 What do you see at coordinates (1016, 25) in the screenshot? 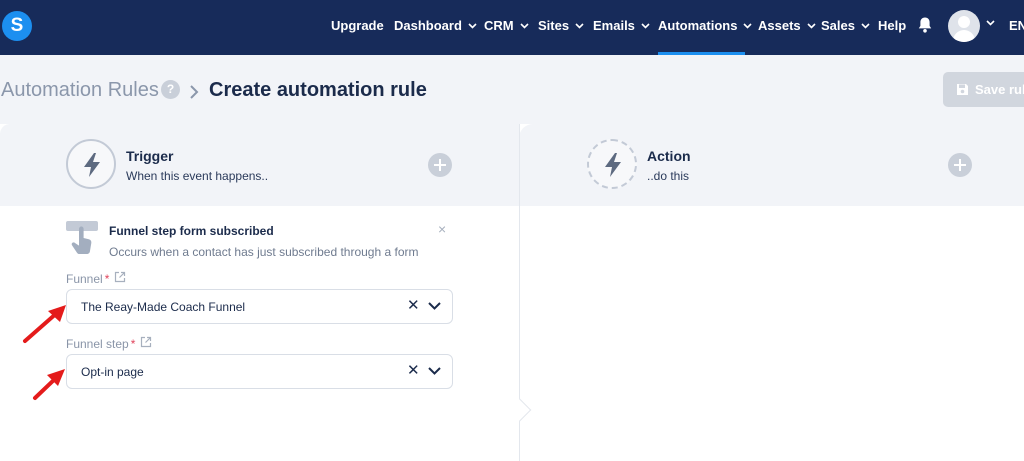
I see `language-selector: EN` at bounding box center [1016, 25].